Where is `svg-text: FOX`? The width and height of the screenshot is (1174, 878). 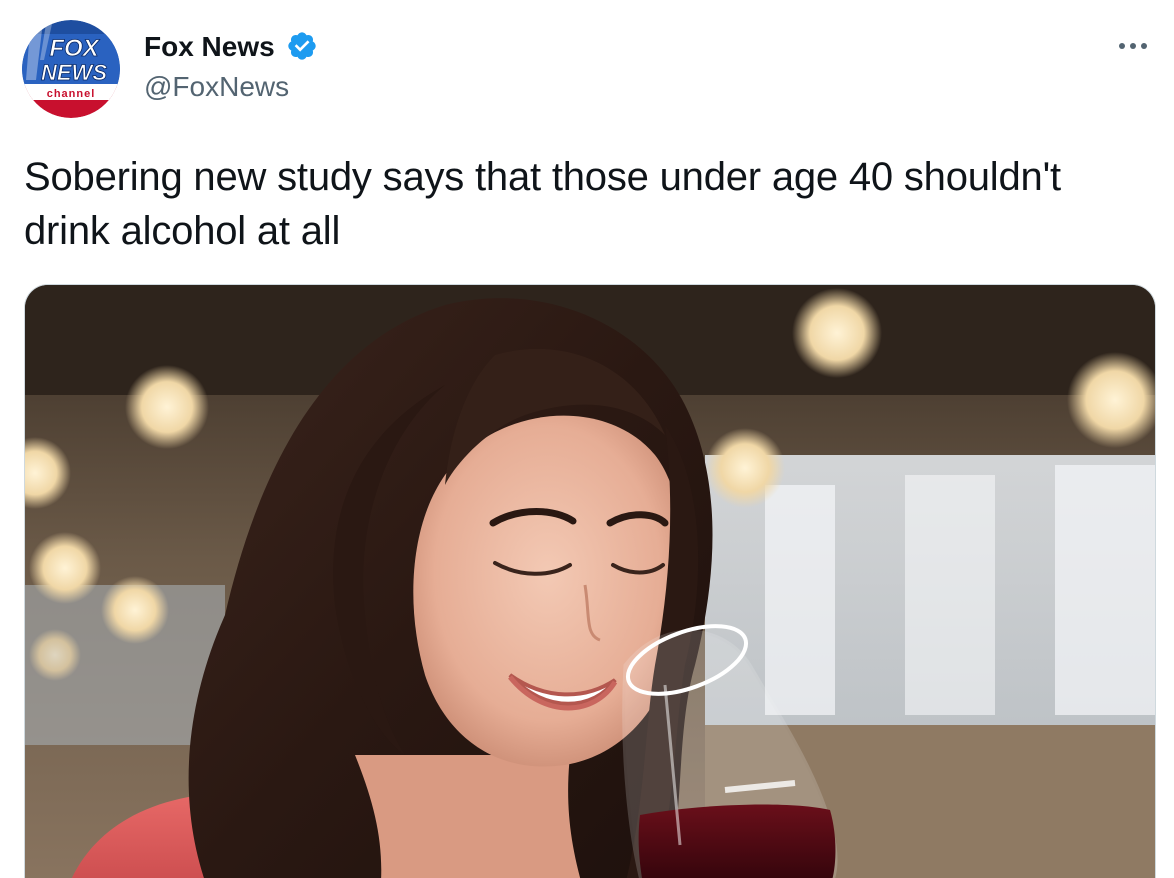
svg-text: FOX is located at coordinates (74, 48).